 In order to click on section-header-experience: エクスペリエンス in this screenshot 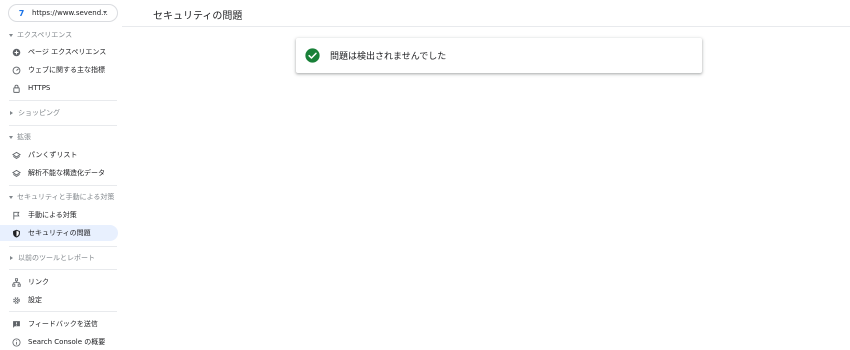, I will do `click(40, 35)`.